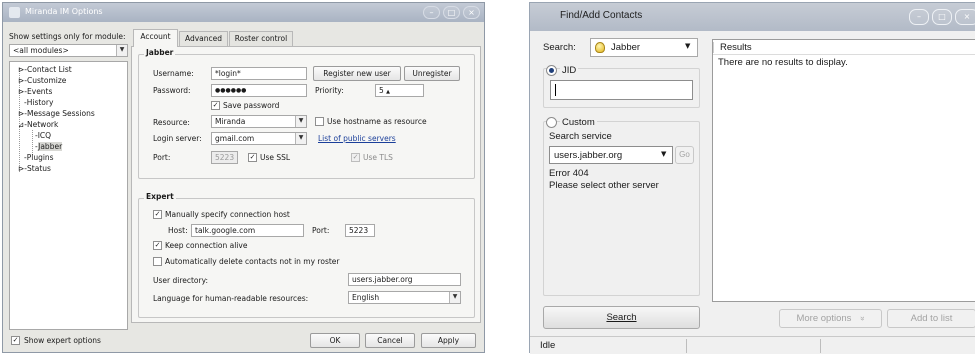  I want to click on search-protocol-label: Search:, so click(559, 47).